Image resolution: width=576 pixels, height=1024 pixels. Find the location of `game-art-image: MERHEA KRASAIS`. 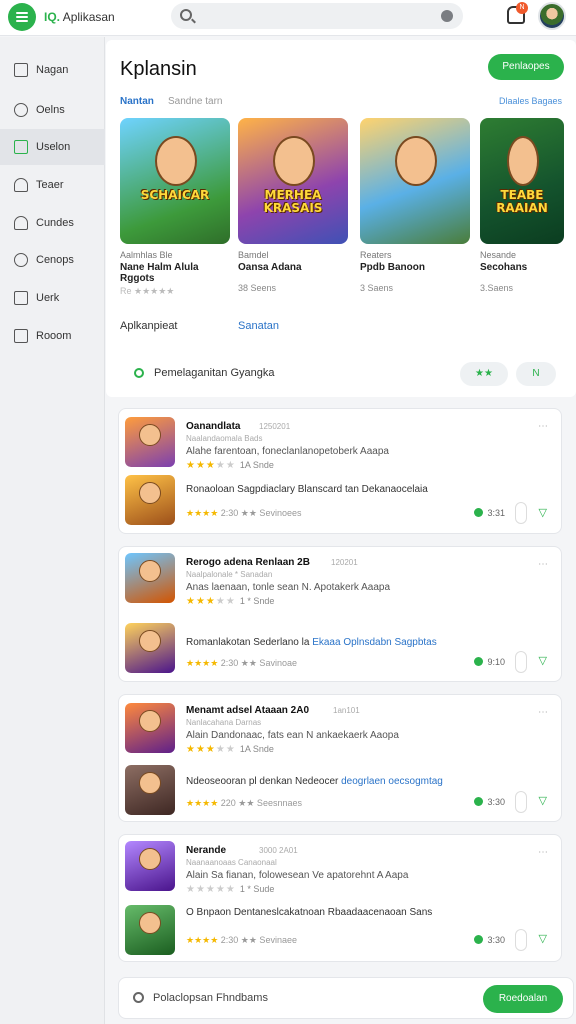

game-art-image: MERHEA KRASAIS is located at coordinates (293, 181).